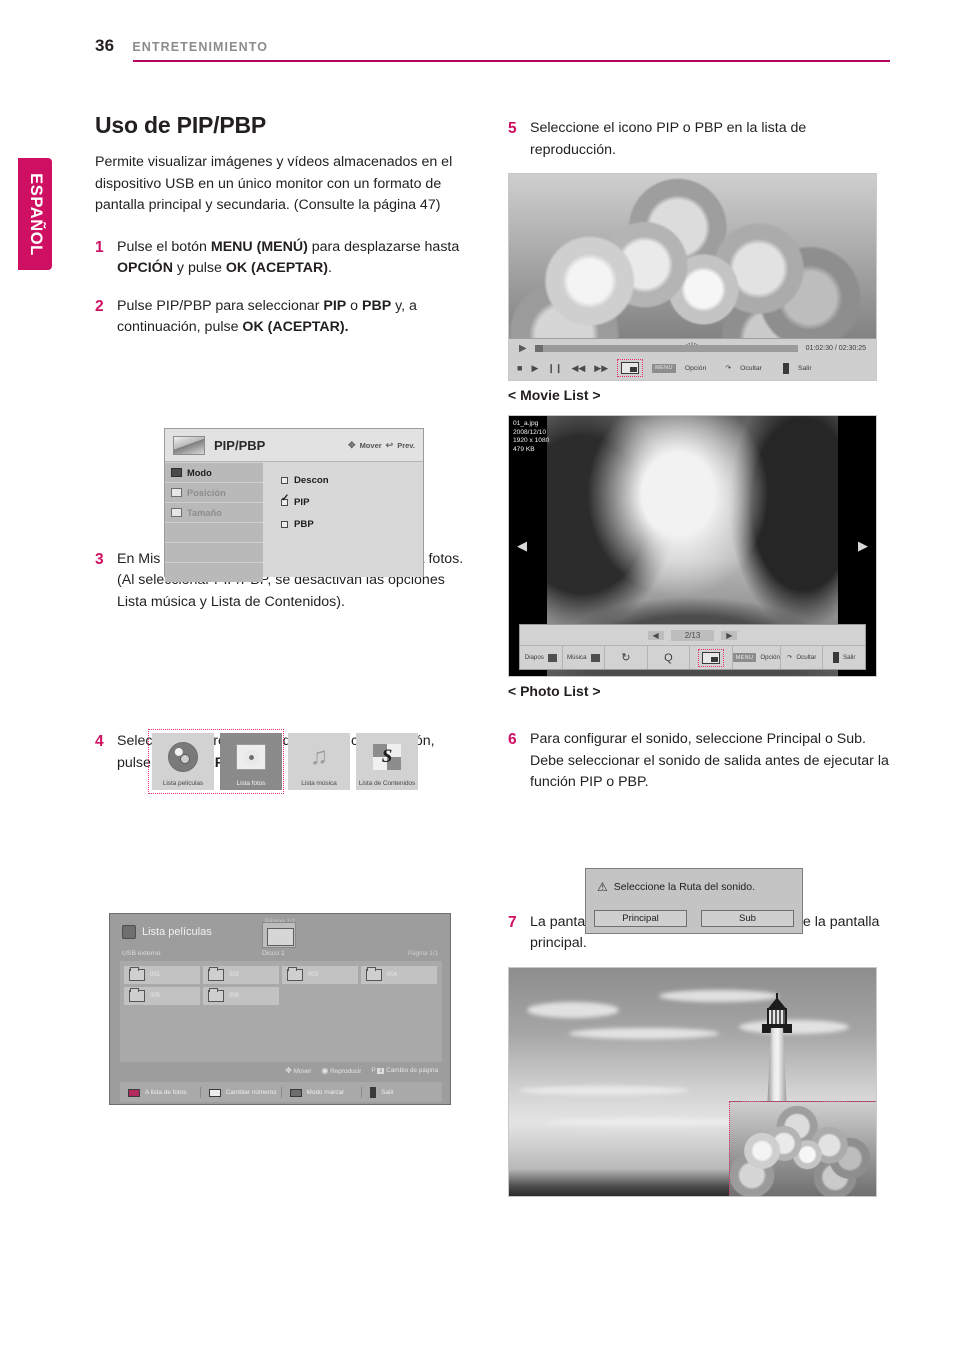 This screenshot has width=954, height=1348. Describe the element at coordinates (522, 546) in the screenshot. I see `previous-photo-arrow: ◀` at that location.